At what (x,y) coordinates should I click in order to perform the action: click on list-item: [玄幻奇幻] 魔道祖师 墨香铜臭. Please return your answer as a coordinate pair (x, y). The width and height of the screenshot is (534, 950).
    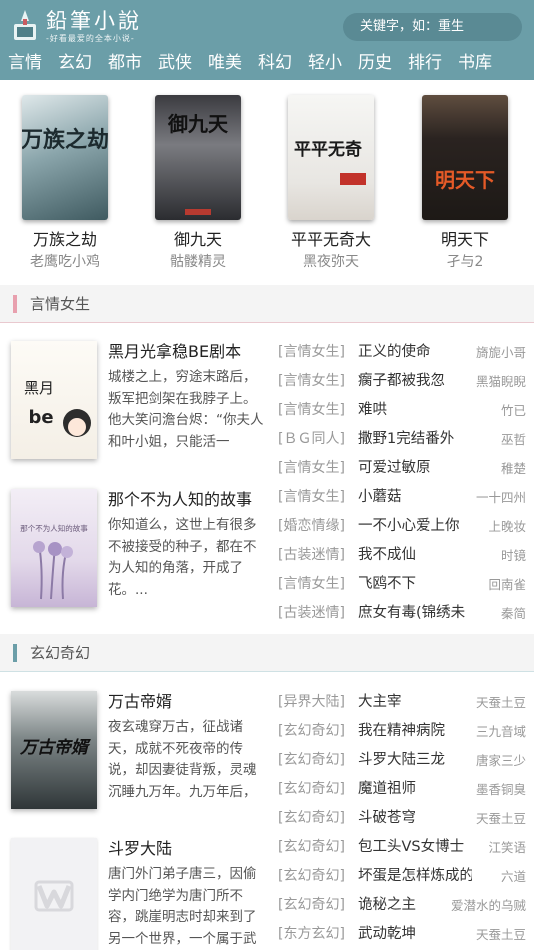
    Looking at the image, I should click on (401, 789).